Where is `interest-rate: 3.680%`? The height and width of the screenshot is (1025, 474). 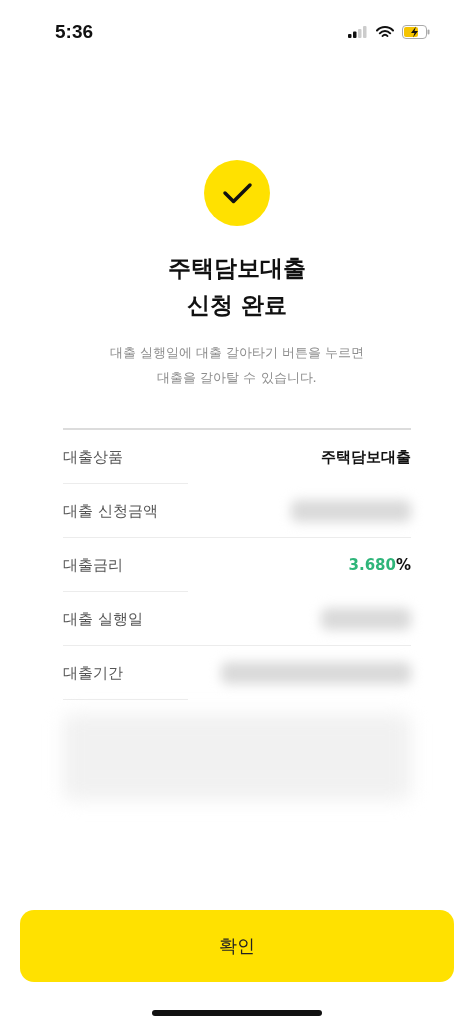
interest-rate: 3.680% is located at coordinates (379, 565).